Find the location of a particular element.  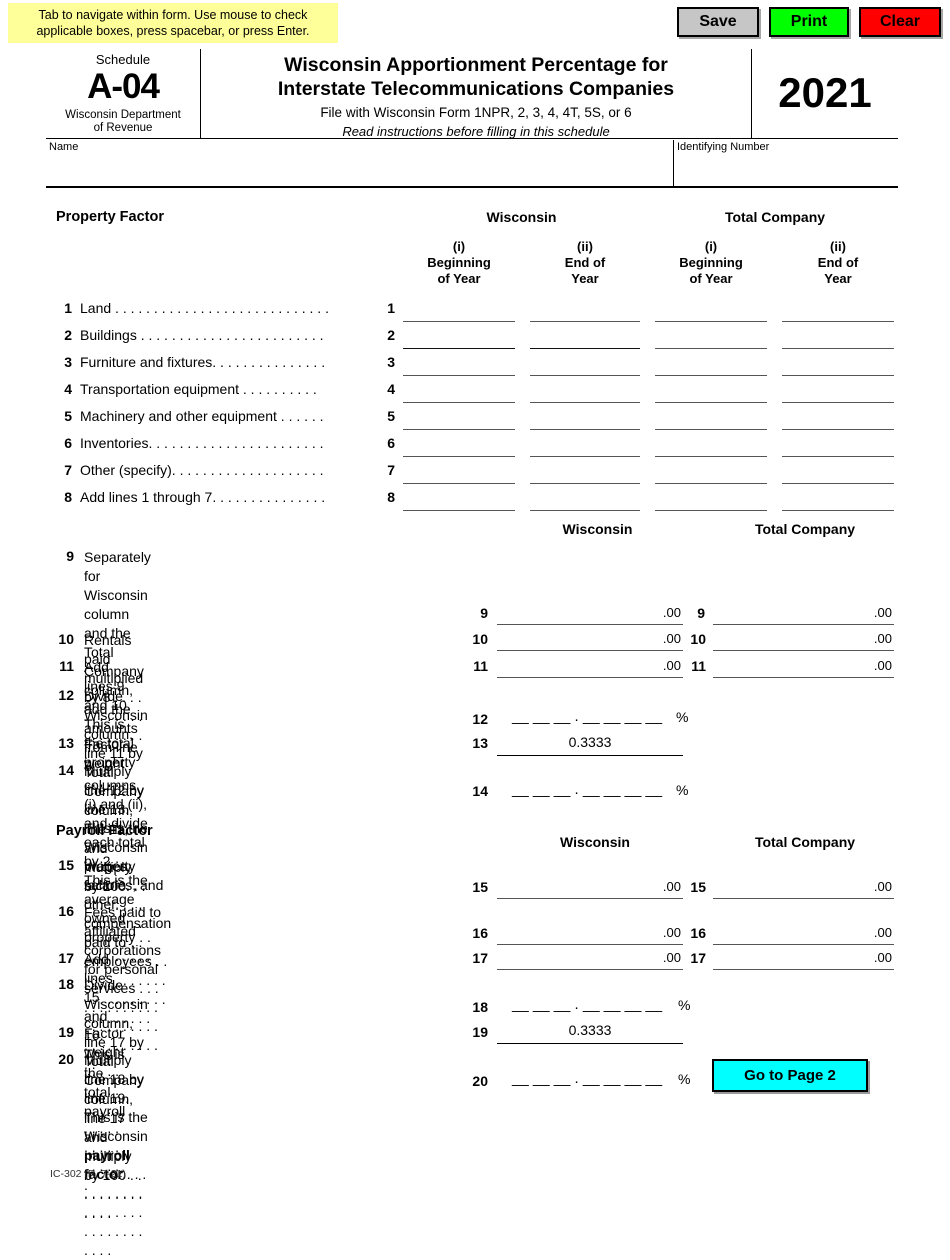

line-3-tc-begin-input is located at coordinates (711, 364).